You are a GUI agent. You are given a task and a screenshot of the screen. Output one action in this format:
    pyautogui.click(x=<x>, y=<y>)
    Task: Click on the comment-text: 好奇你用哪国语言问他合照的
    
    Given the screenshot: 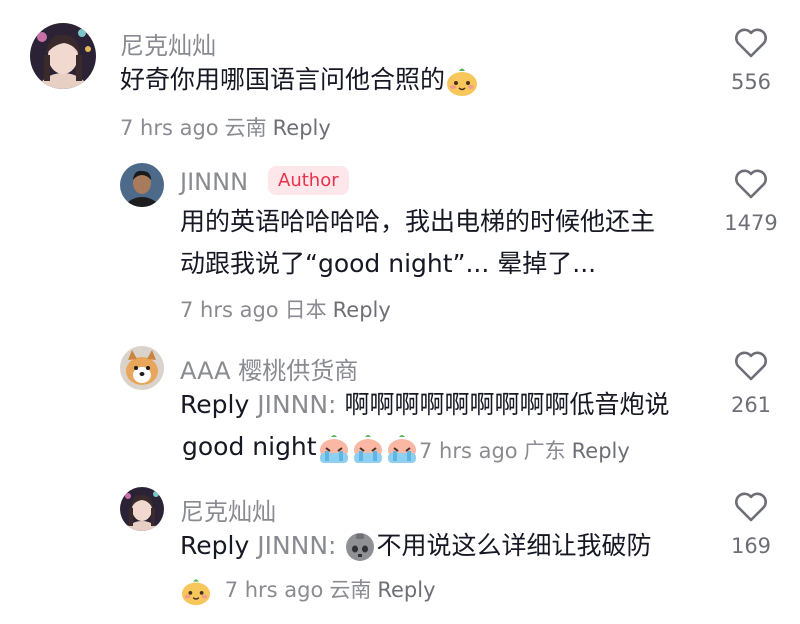 What is the action you would take?
    pyautogui.click(x=299, y=80)
    